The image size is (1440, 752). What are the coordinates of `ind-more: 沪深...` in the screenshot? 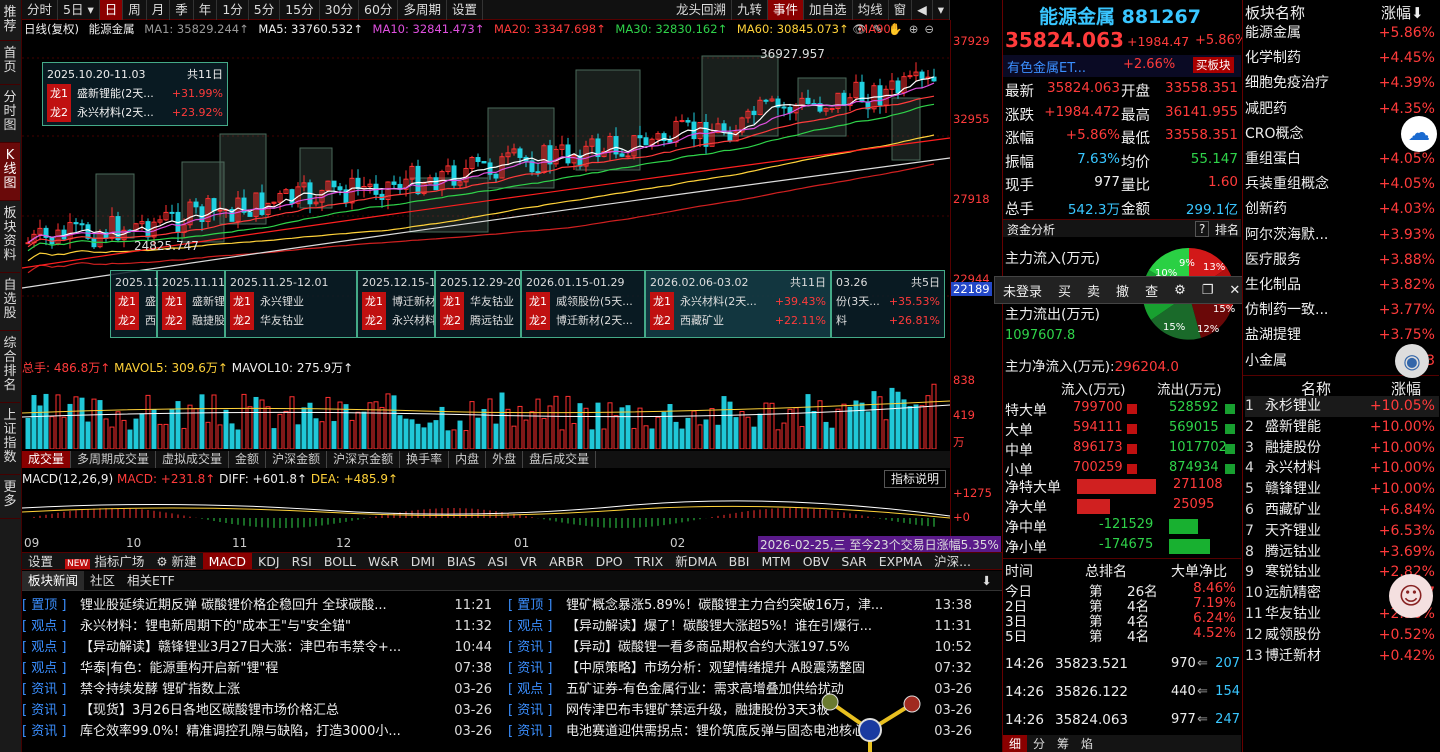 It's located at (952, 561).